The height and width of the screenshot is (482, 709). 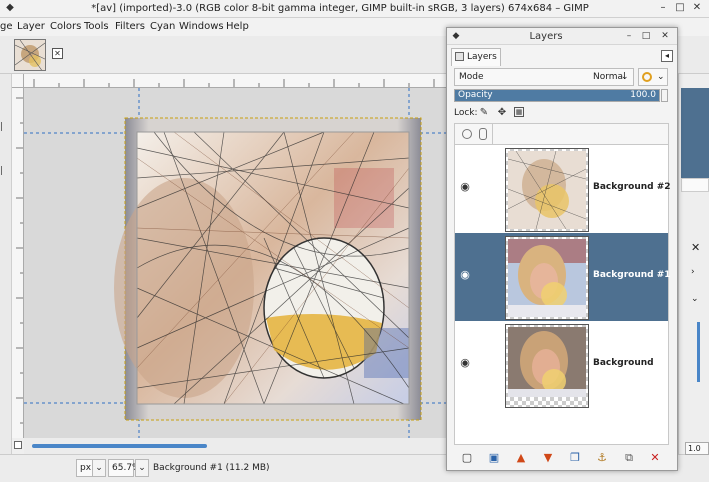 What do you see at coordinates (211, 468) in the screenshot?
I see `status-info: Background #1 (11.2 MB)` at bounding box center [211, 468].